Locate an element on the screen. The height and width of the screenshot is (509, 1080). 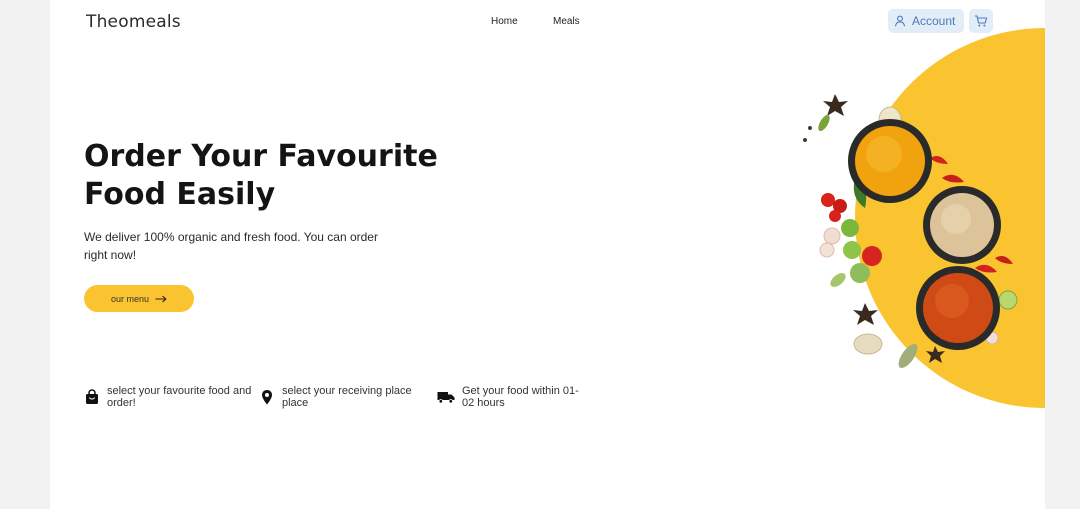
feature-delivery: Get your food within 01-02 hours is located at coordinates (509, 397).